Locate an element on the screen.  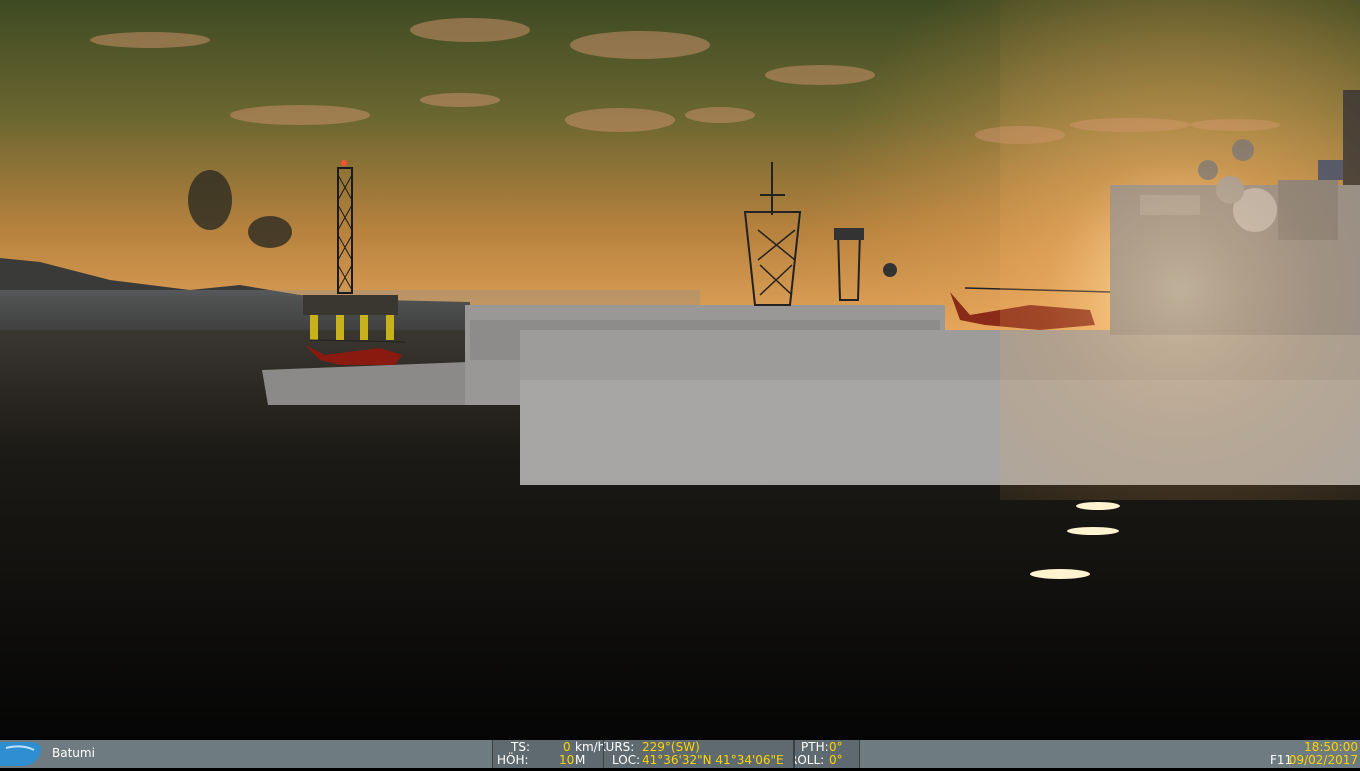
time-date-panel: 18:50:00 F11 09/02/2017 is located at coordinates (1310, 754).